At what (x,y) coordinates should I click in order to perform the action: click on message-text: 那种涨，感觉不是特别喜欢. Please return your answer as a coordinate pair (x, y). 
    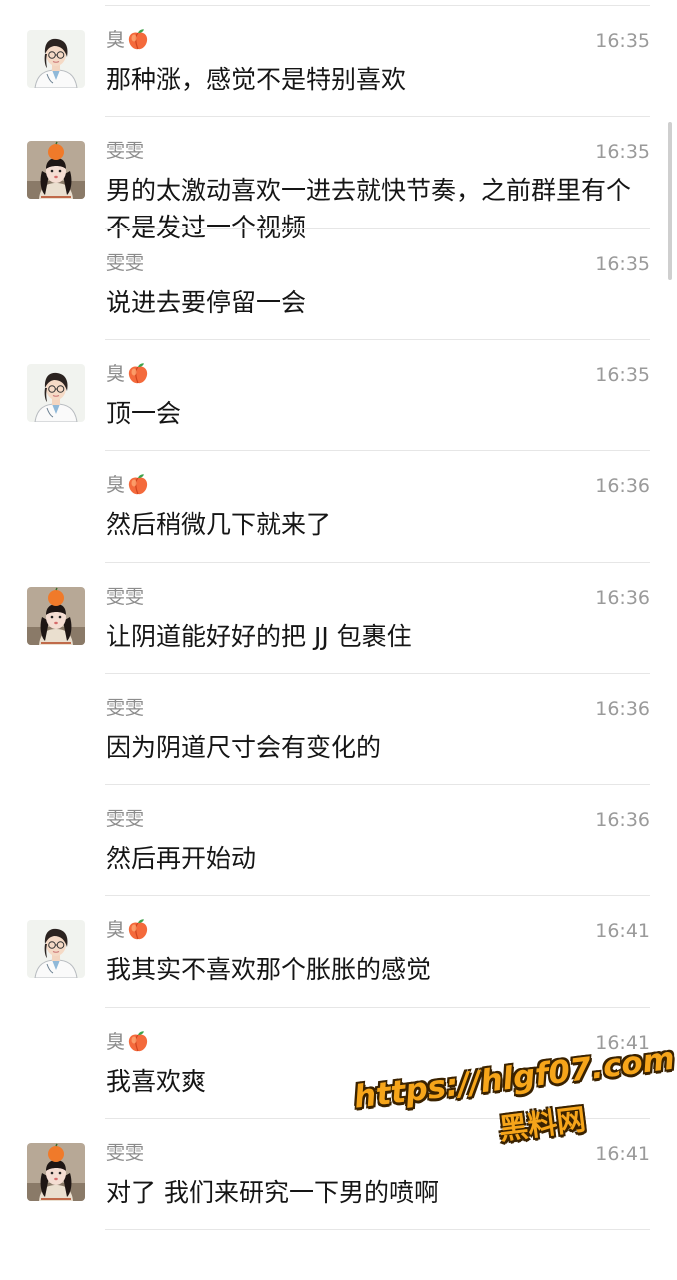
    Looking at the image, I should click on (378, 79).